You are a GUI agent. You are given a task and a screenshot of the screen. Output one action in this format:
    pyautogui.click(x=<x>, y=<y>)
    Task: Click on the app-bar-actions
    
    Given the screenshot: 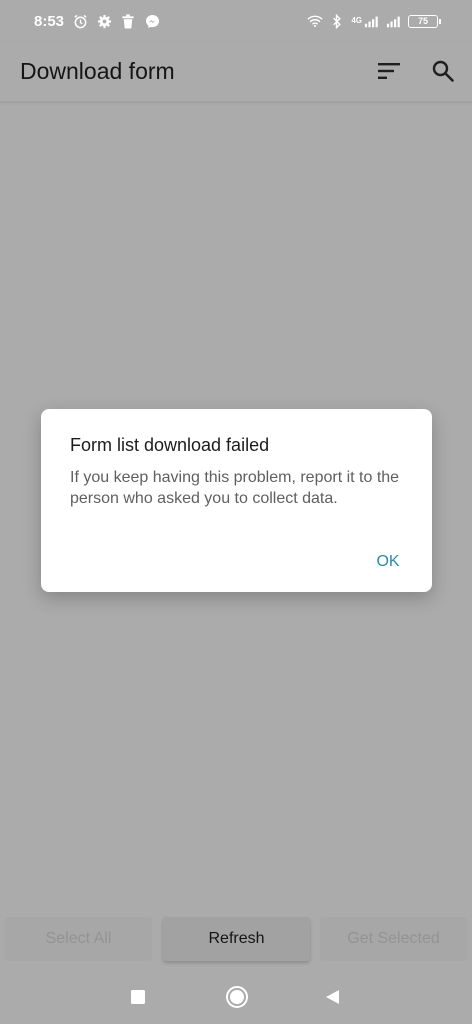 What is the action you would take?
    pyautogui.click(x=416, y=71)
    